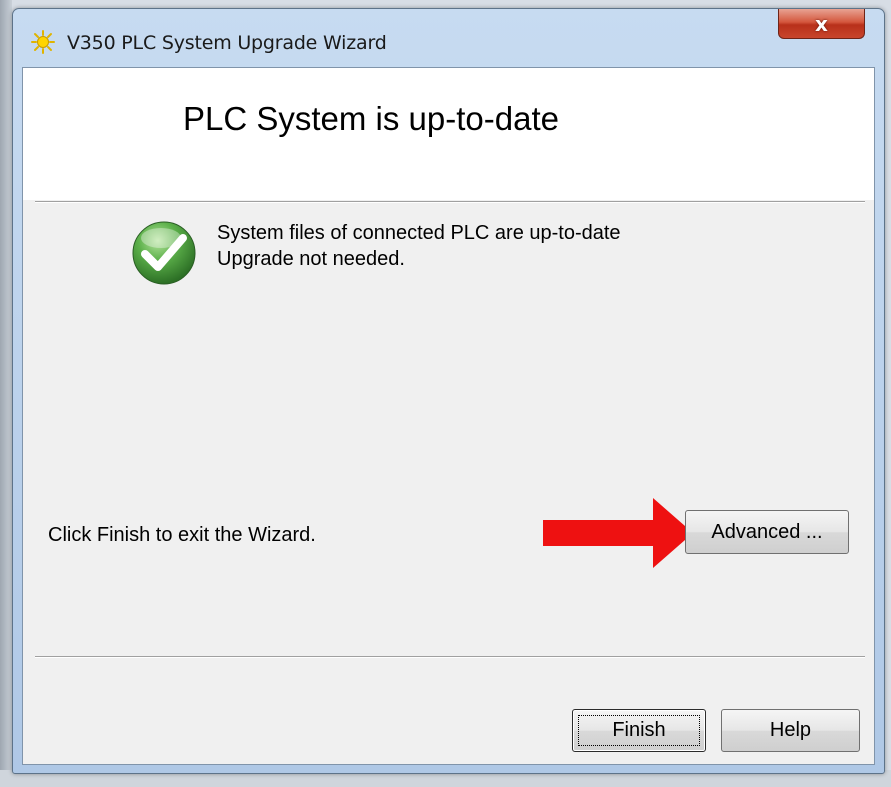  Describe the element at coordinates (450, 202) in the screenshot. I see `header-divider` at that location.